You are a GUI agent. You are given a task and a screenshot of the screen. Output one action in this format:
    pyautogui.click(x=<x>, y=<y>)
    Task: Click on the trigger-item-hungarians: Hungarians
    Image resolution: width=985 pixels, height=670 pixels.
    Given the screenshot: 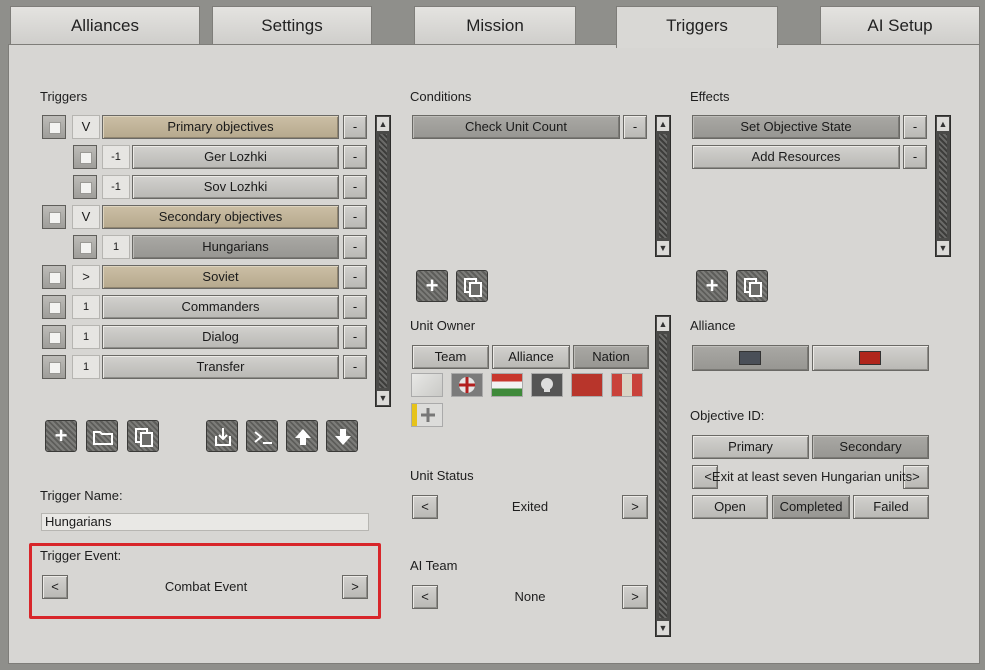 What is the action you would take?
    pyautogui.click(x=235, y=247)
    